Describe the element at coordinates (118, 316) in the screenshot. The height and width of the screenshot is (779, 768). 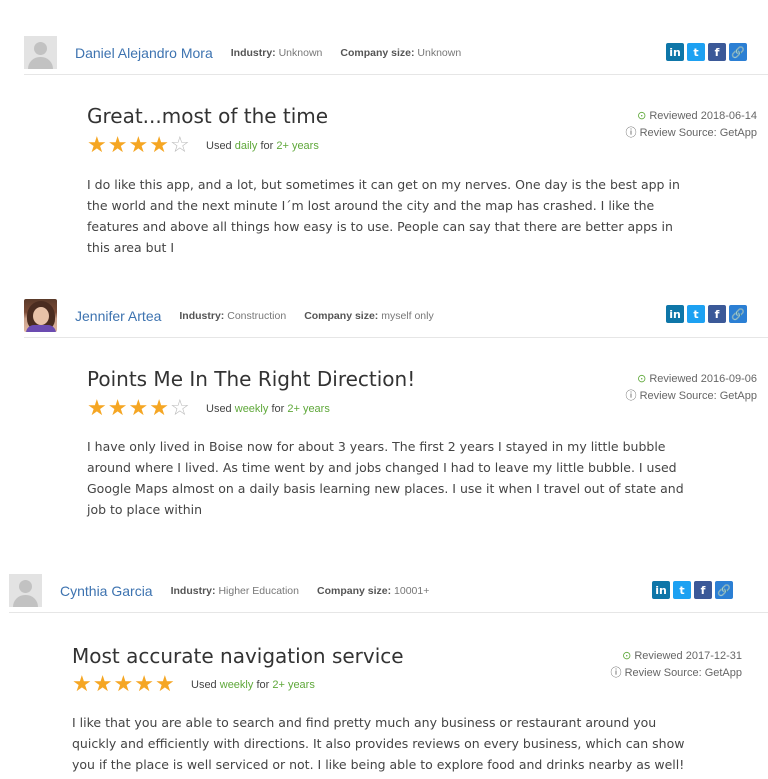
I see `reviewer-name: Jennifer Artea` at that location.